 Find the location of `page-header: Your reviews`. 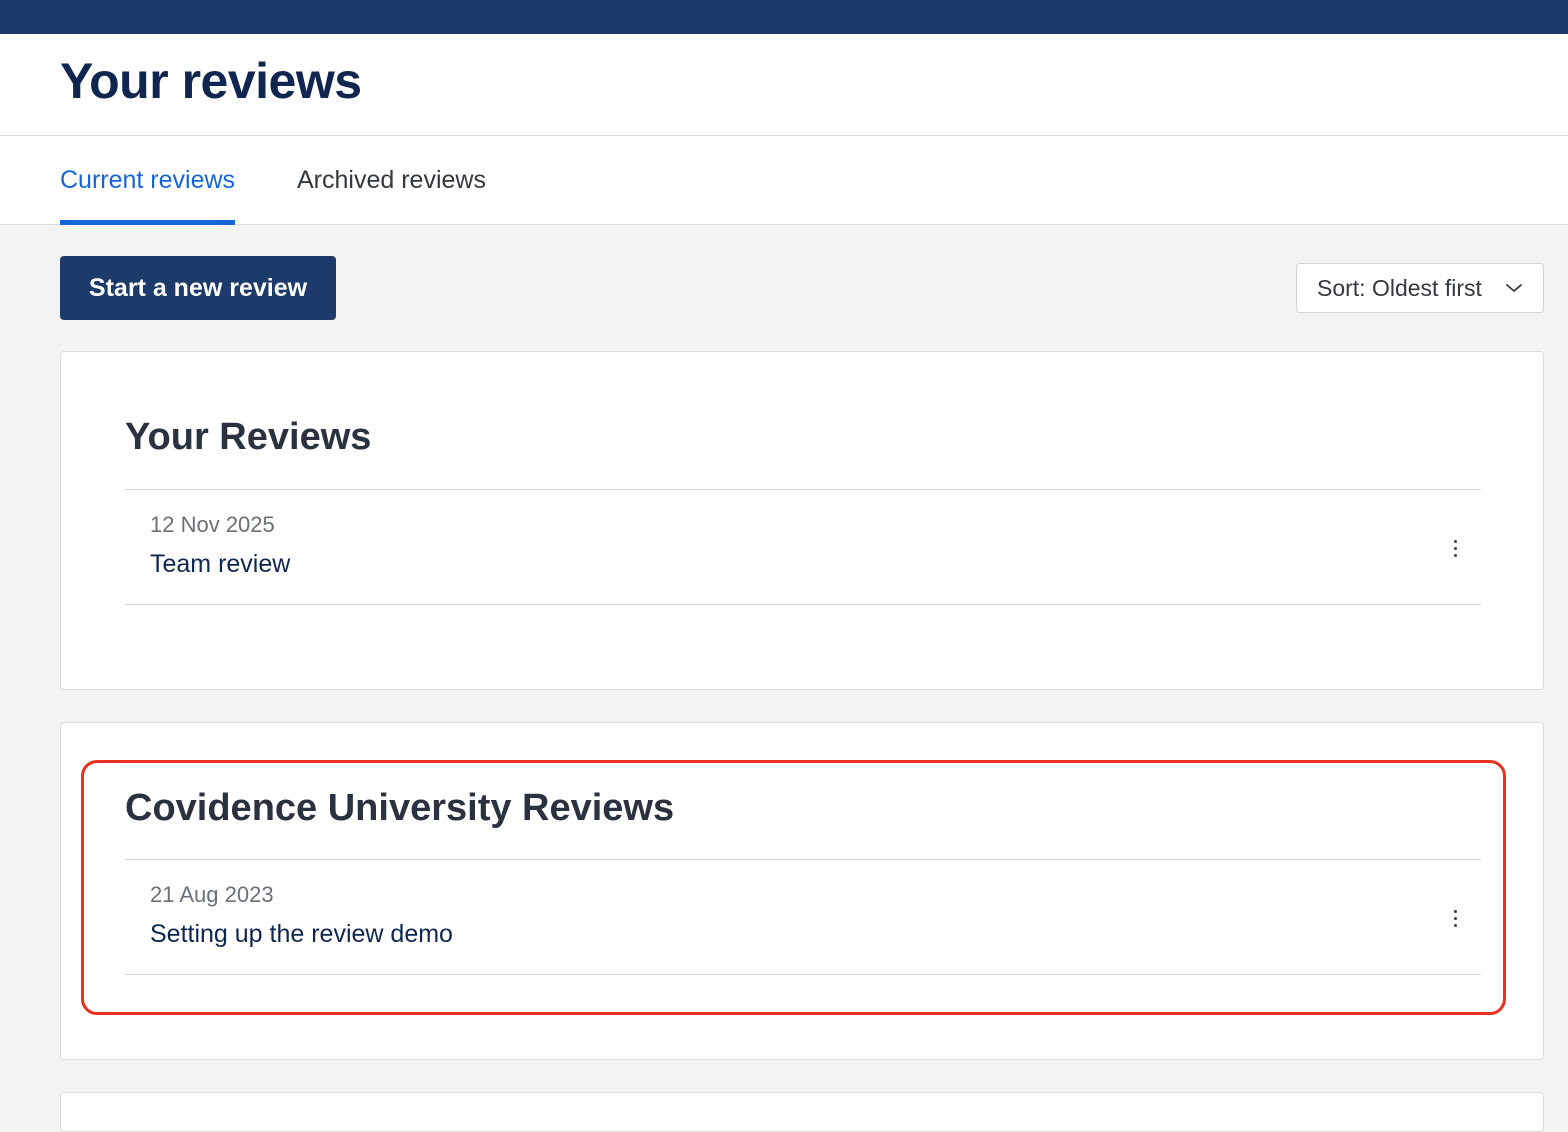

page-header: Your reviews is located at coordinates (784, 85).